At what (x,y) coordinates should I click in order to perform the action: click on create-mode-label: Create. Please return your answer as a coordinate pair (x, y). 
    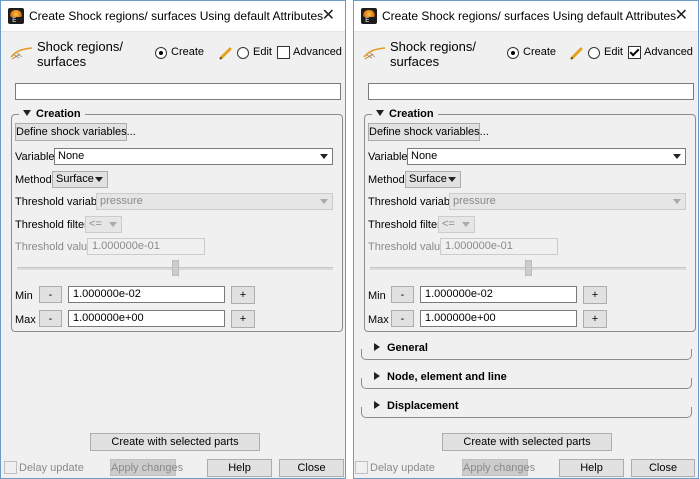
    Looking at the image, I should click on (188, 52).